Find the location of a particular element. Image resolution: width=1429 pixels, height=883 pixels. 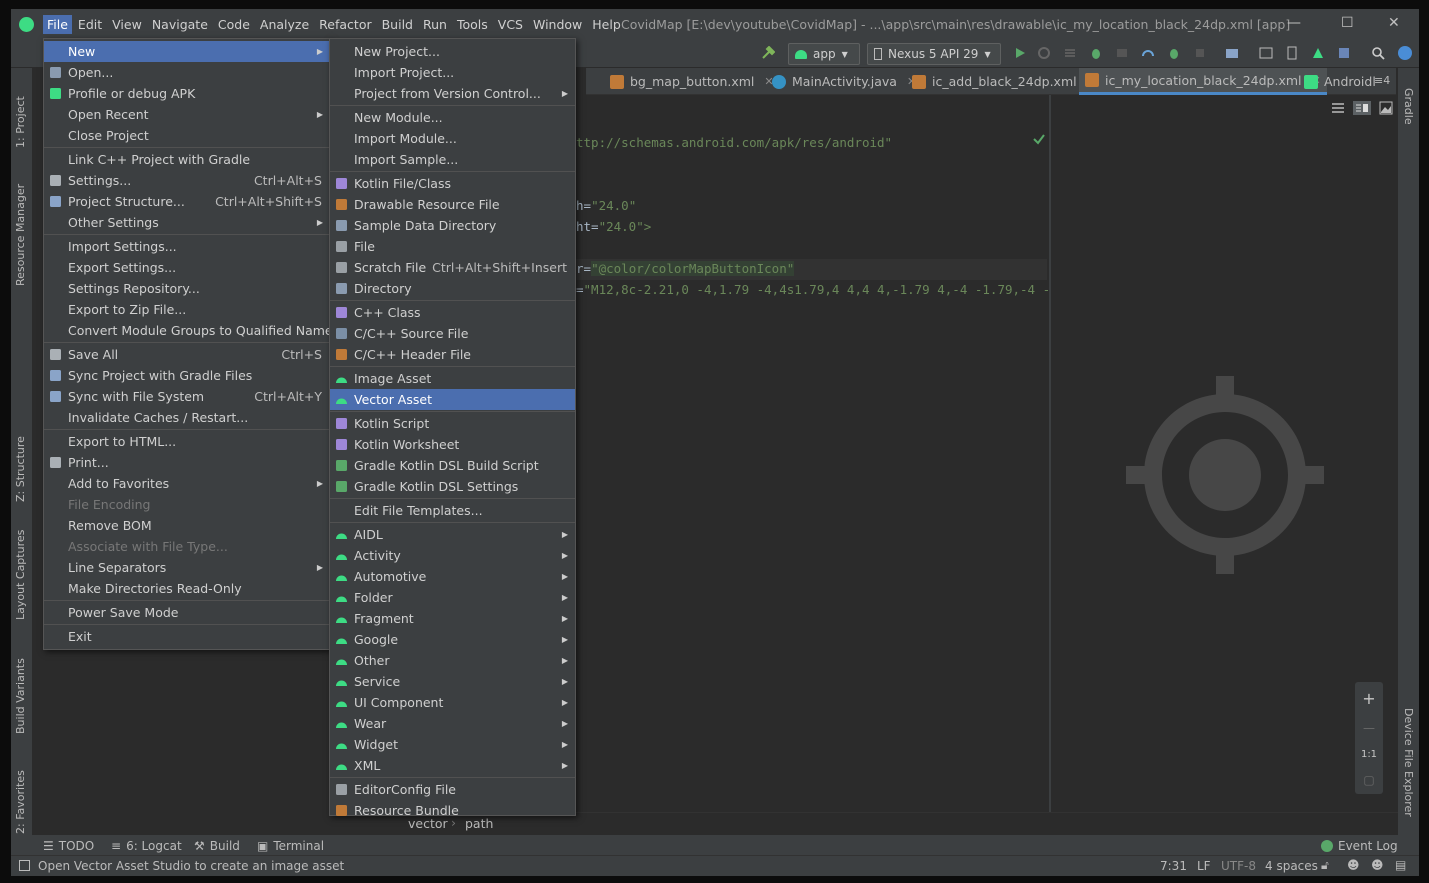

tab-main-activity: MainActivity.java ✕ is located at coordinates (844, 81).